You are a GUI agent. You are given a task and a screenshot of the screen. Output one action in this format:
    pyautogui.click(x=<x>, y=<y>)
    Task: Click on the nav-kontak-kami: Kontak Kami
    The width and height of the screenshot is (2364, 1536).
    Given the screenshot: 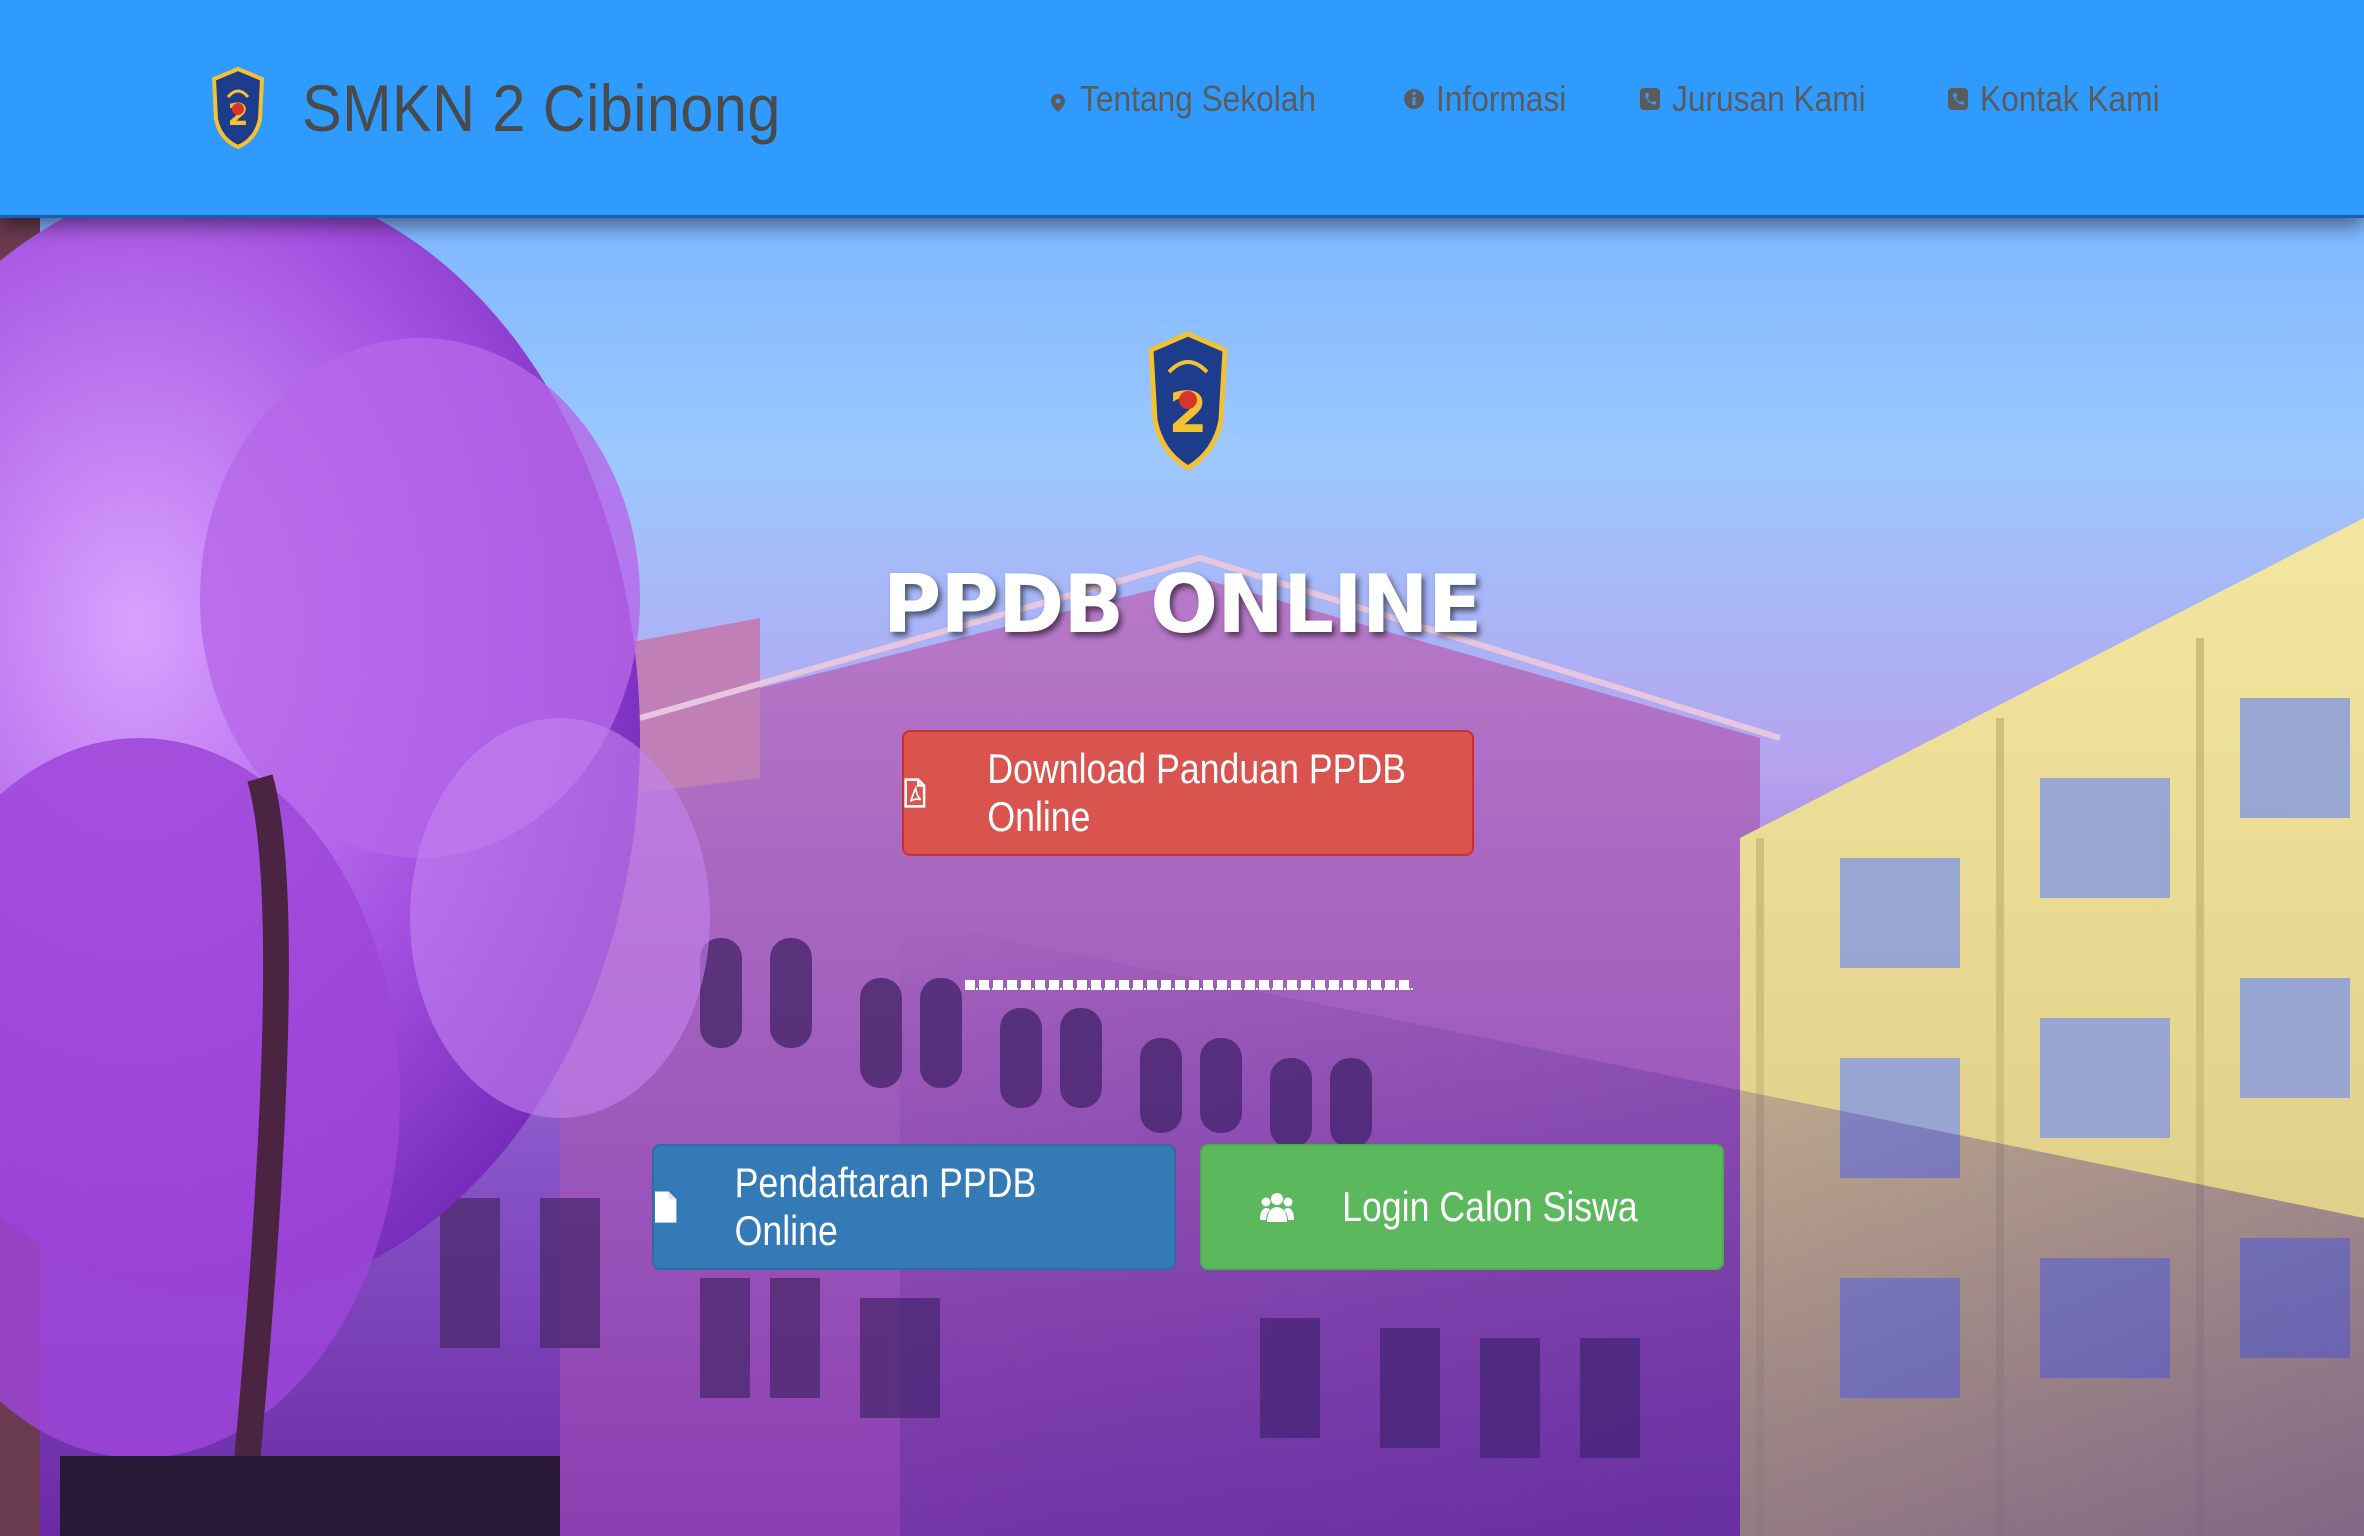 What is the action you would take?
    pyautogui.click(x=2065, y=99)
    